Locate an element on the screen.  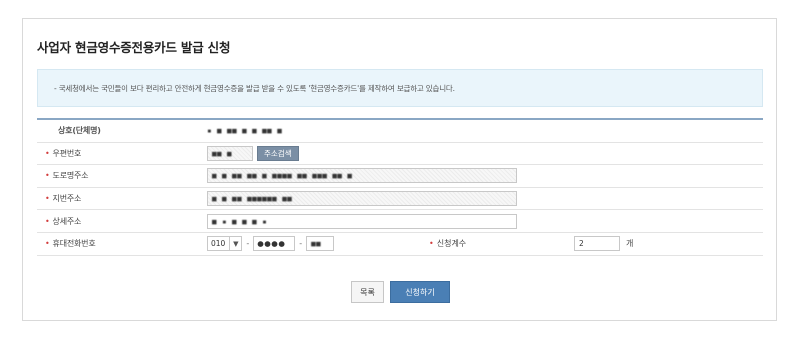
mobile-middle-input: ●●●● is located at coordinates (274, 244).